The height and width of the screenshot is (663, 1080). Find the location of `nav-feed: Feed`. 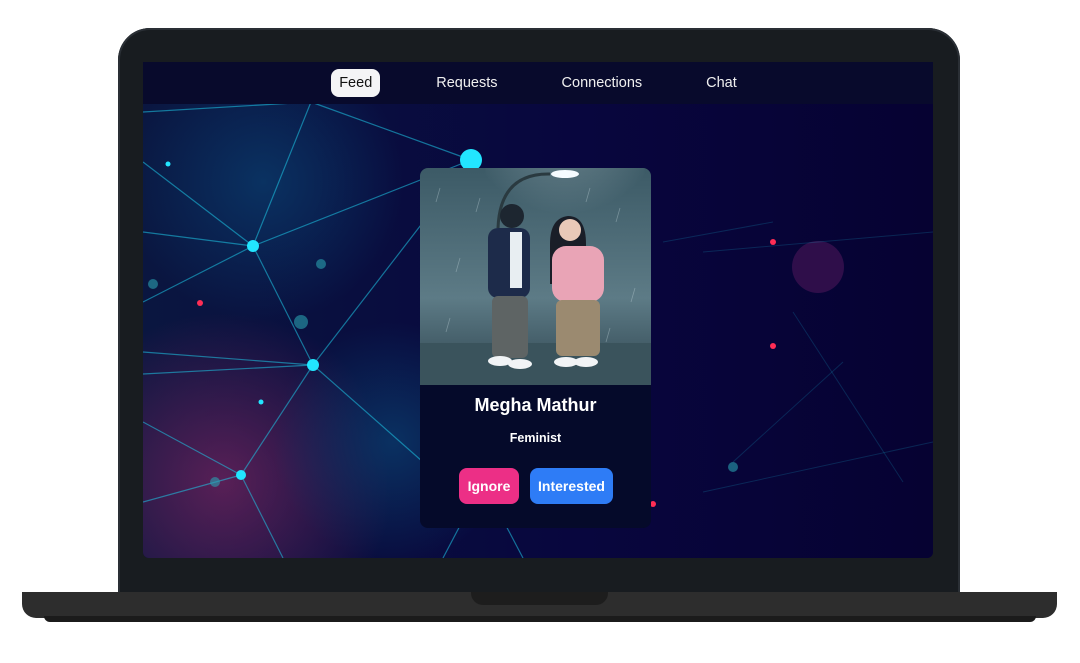

nav-feed: Feed is located at coordinates (356, 83).